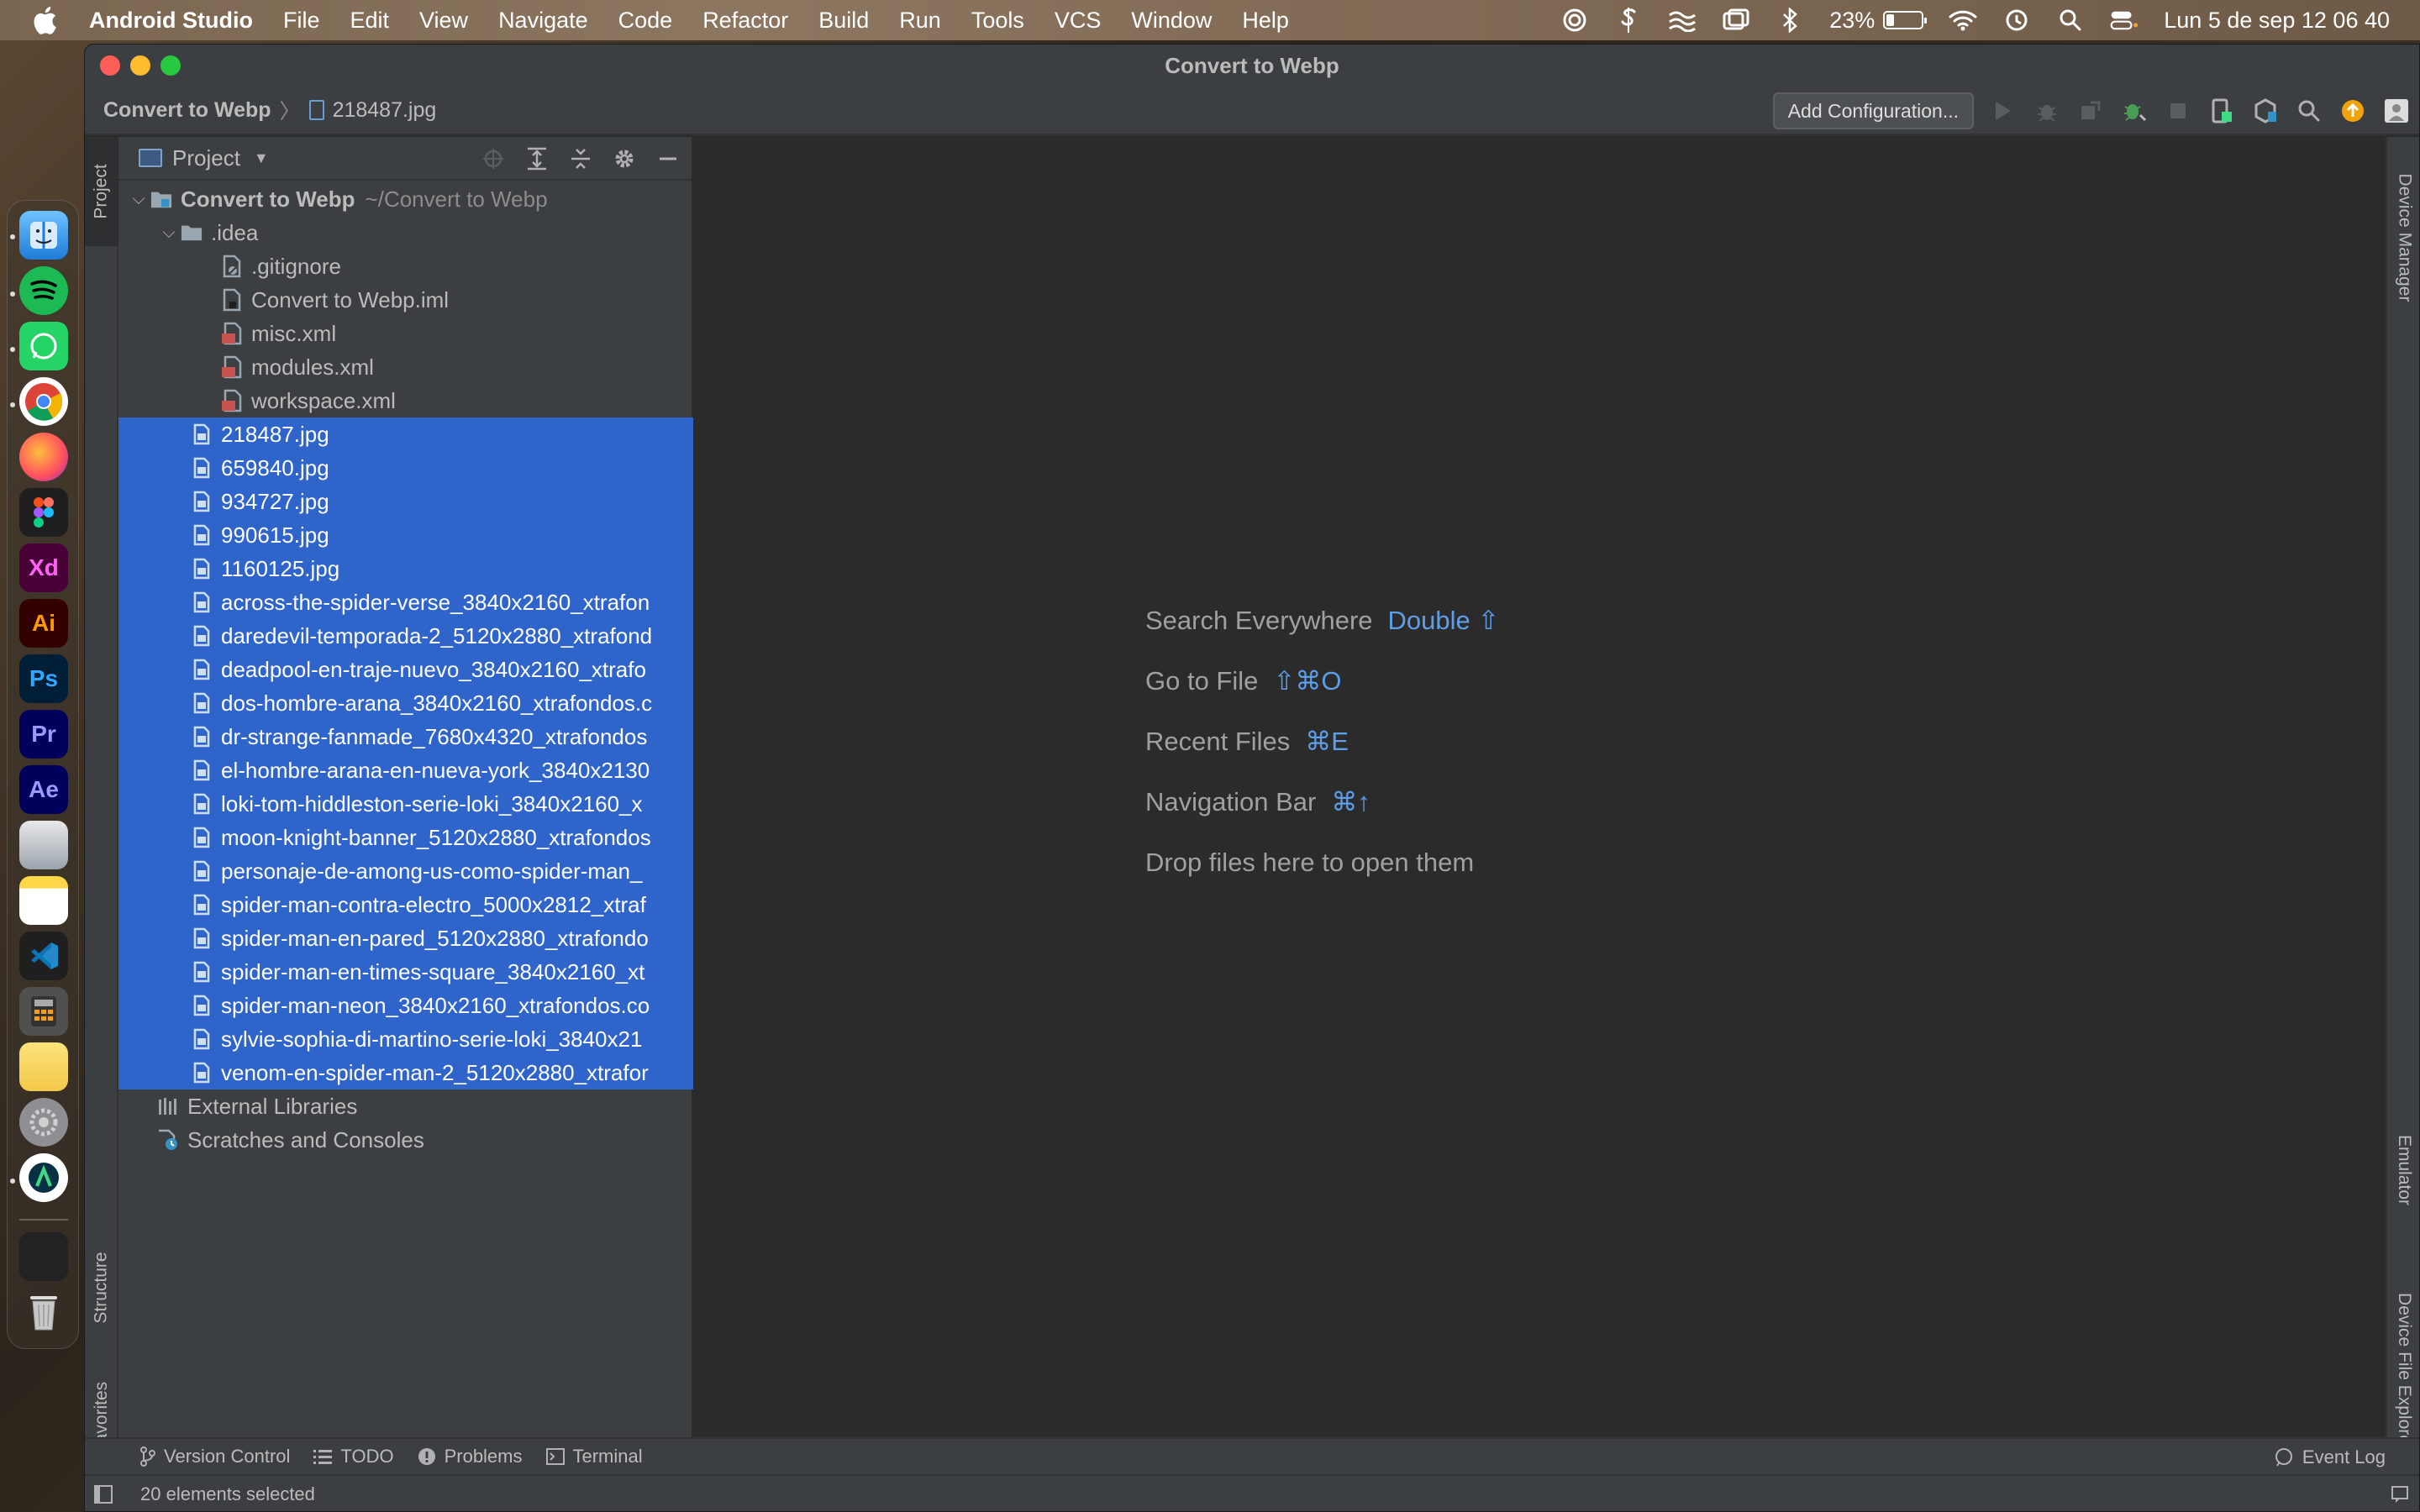  I want to click on tree-row-selected-file: 990615.jpg, so click(405, 535).